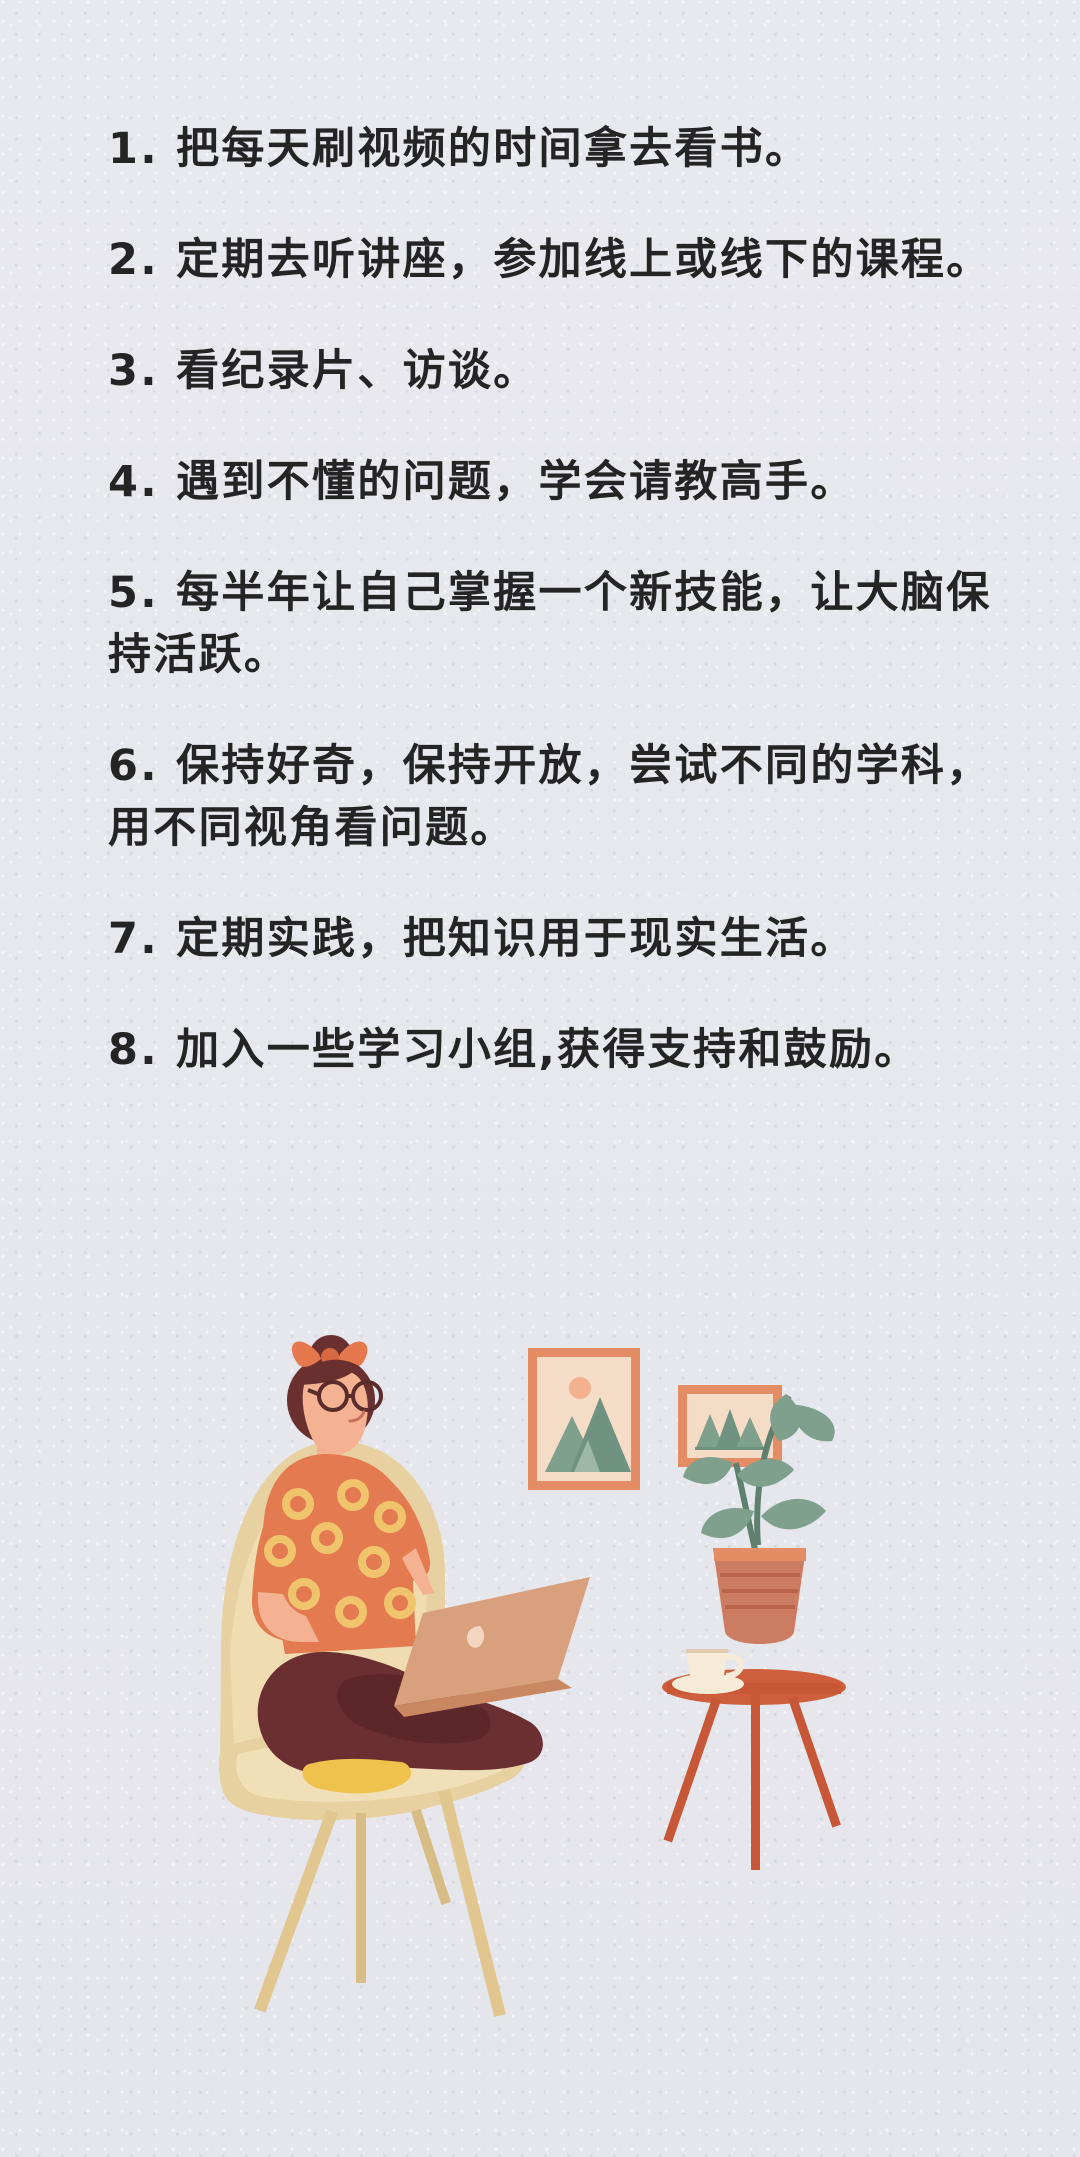  I want to click on cup, so click(708, 1671).